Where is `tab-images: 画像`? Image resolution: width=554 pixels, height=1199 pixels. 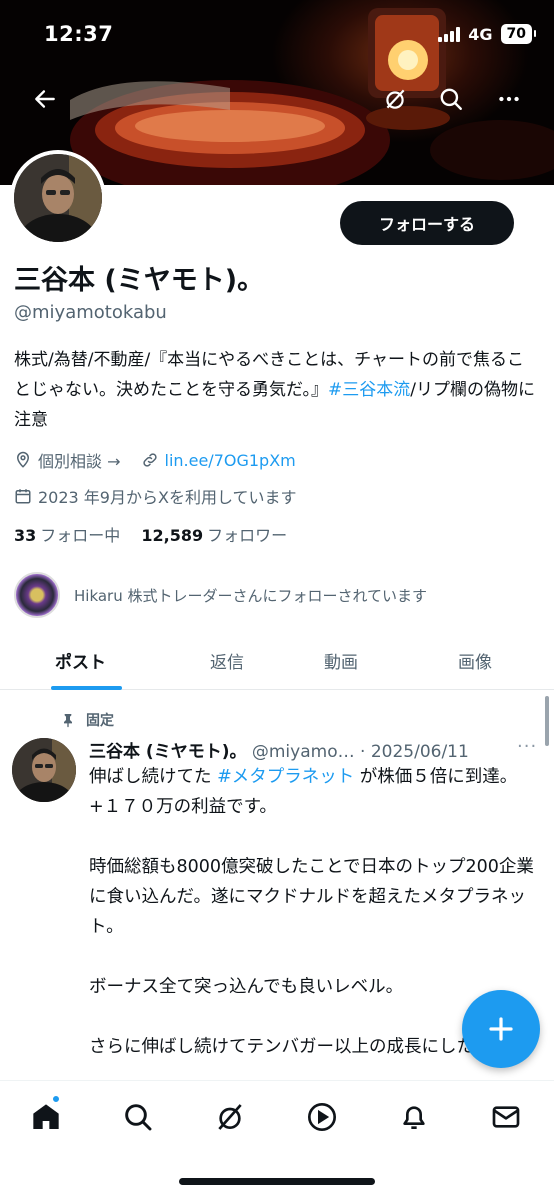 tab-images: 画像 is located at coordinates (475, 660).